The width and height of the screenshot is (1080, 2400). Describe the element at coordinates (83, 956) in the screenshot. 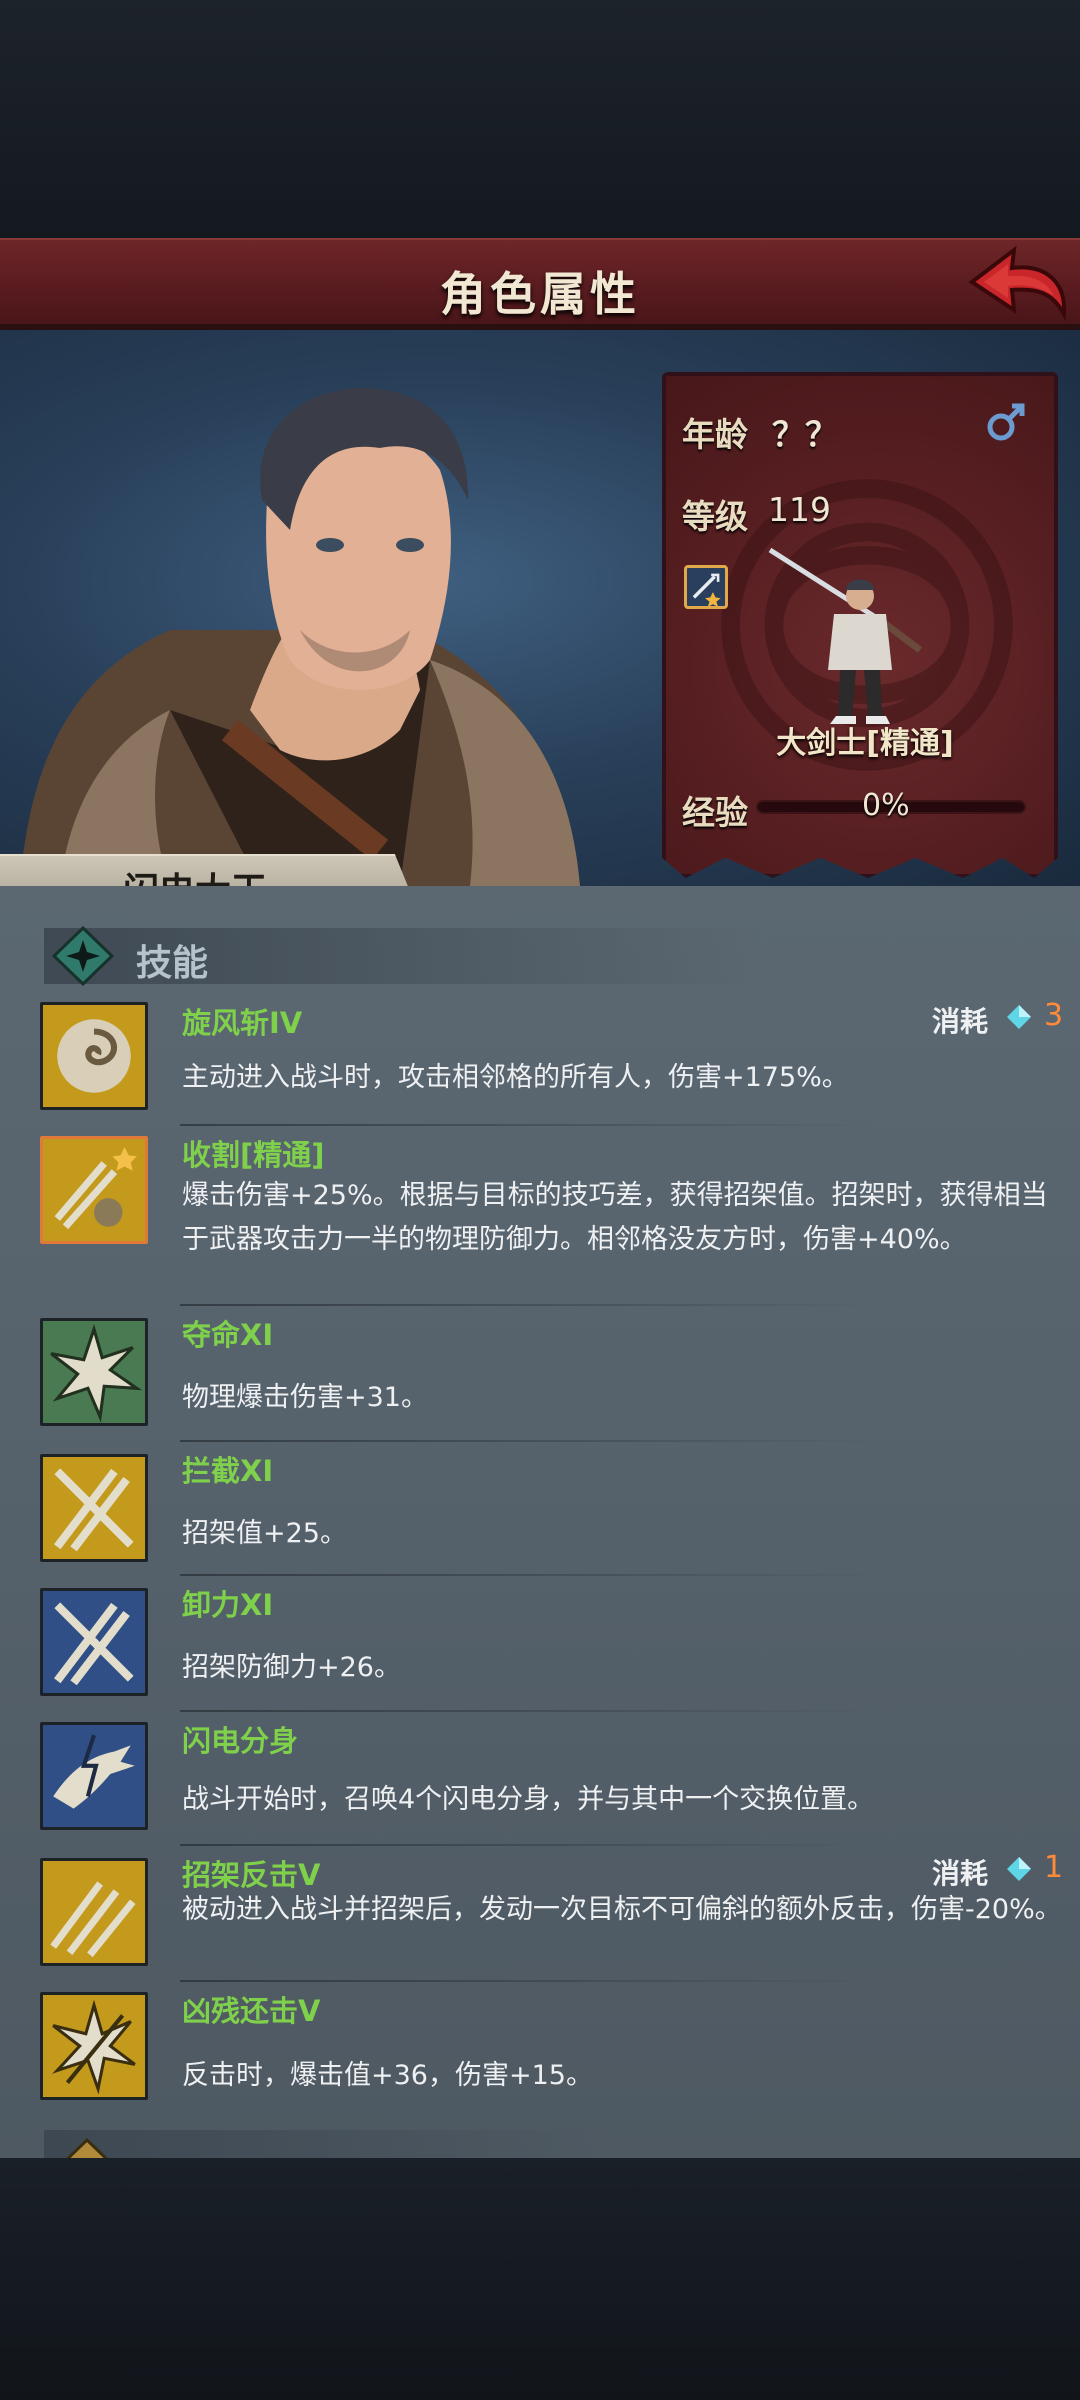

I see `skills-section-icon` at that location.